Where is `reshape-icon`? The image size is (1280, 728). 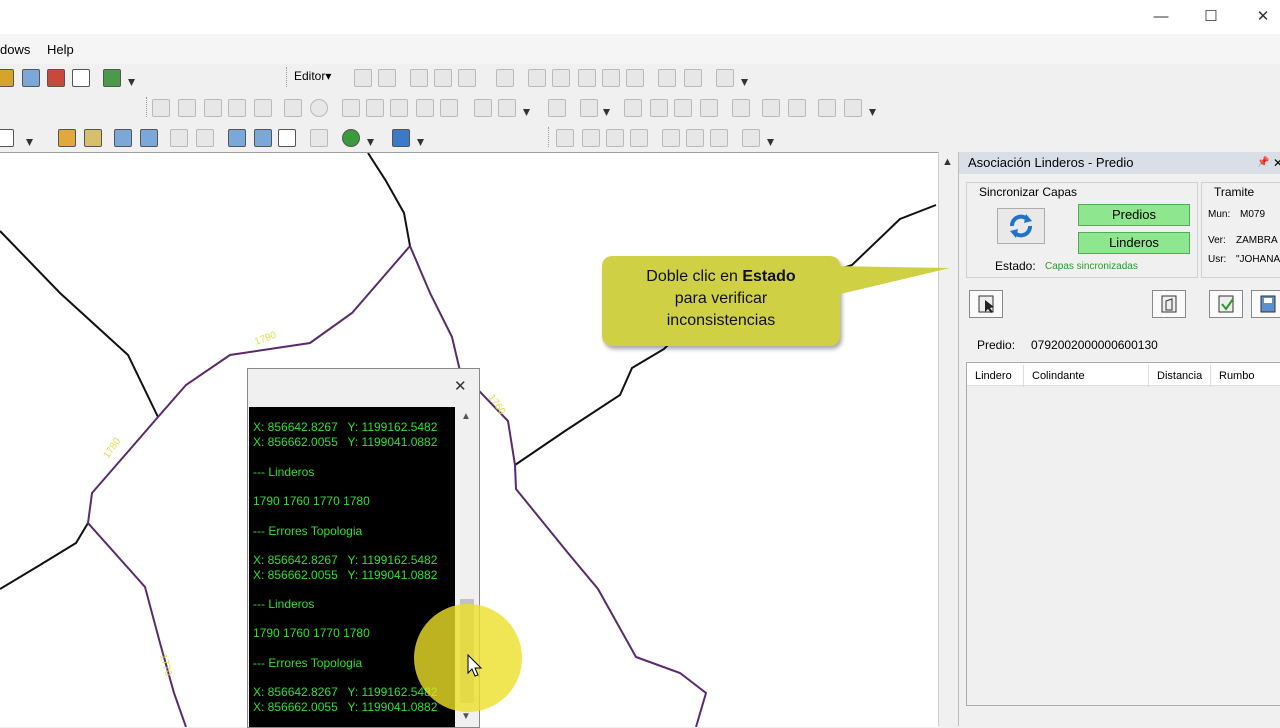 reshape-icon is located at coordinates (561, 78).